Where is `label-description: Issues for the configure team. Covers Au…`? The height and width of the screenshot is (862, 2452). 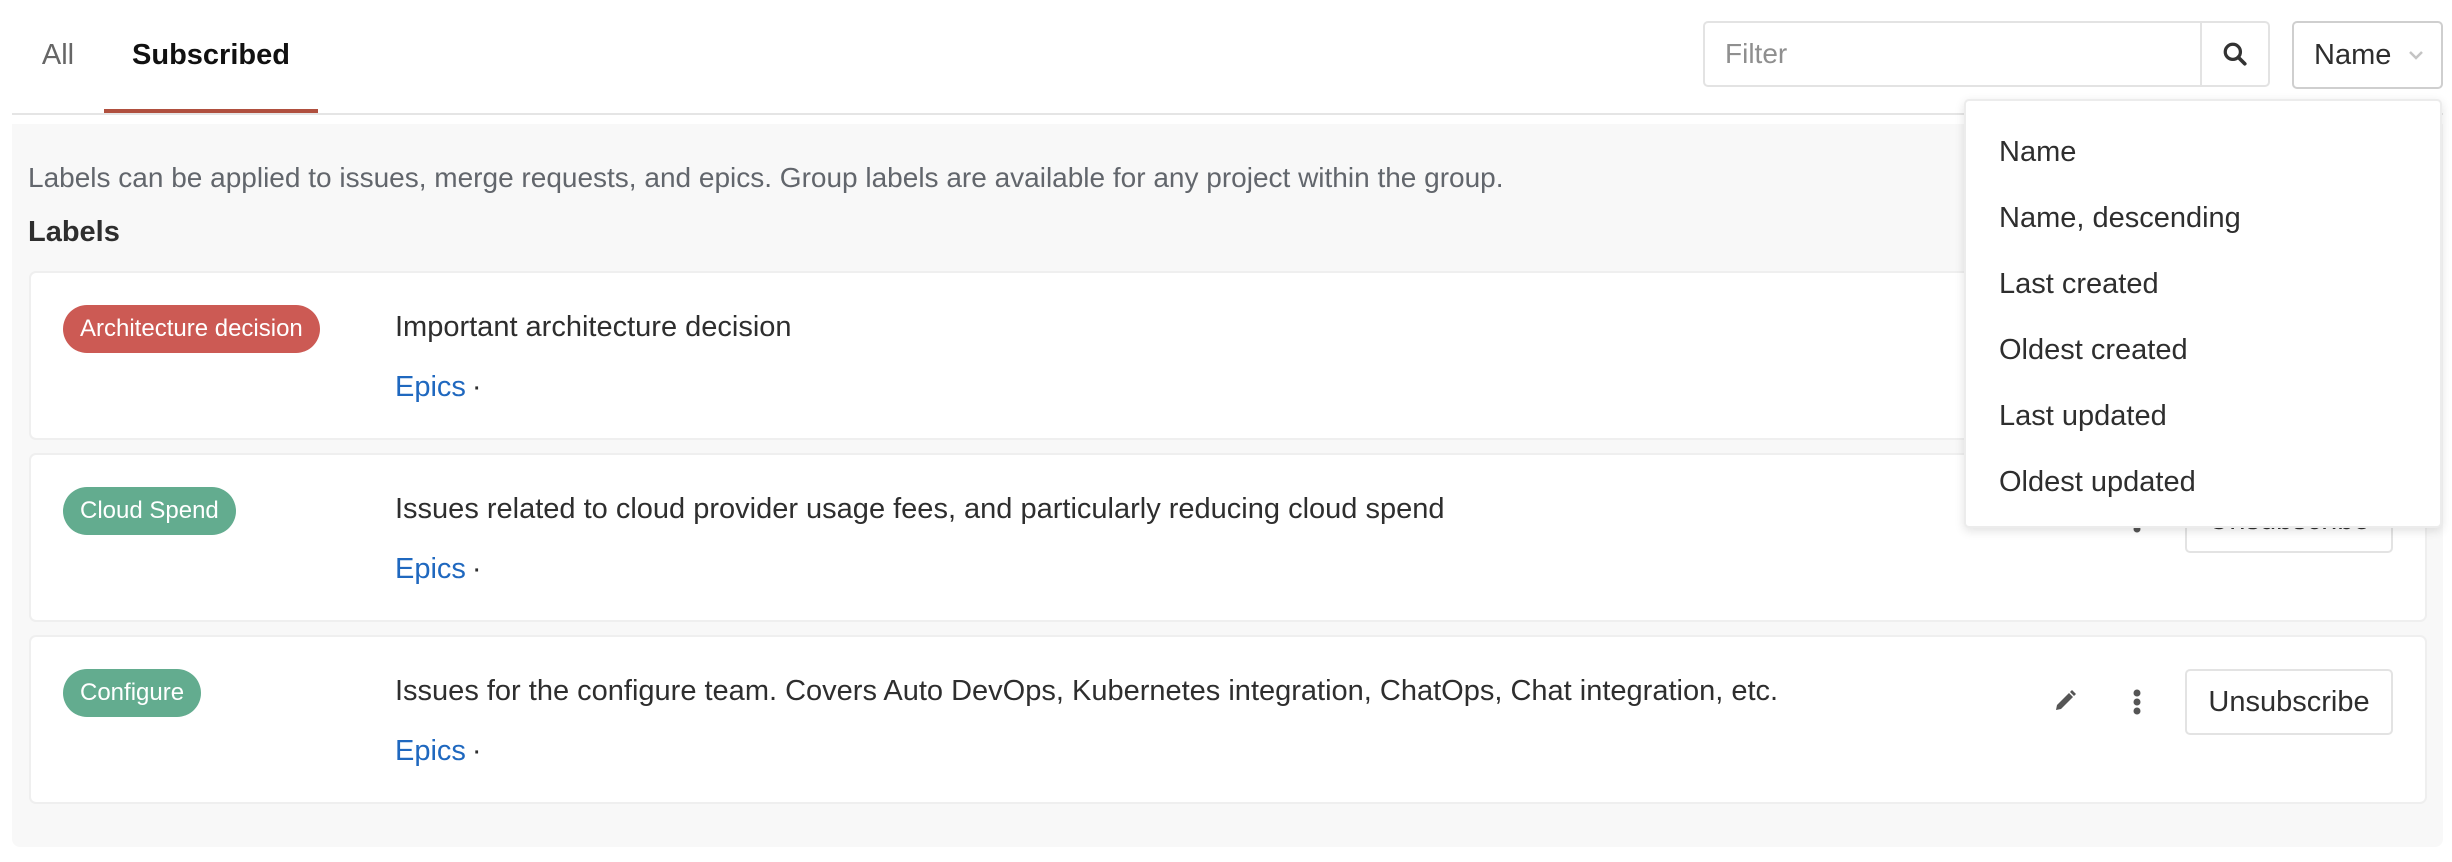
label-description: Issues for the configure team. Covers Au… is located at coordinates (1087, 691).